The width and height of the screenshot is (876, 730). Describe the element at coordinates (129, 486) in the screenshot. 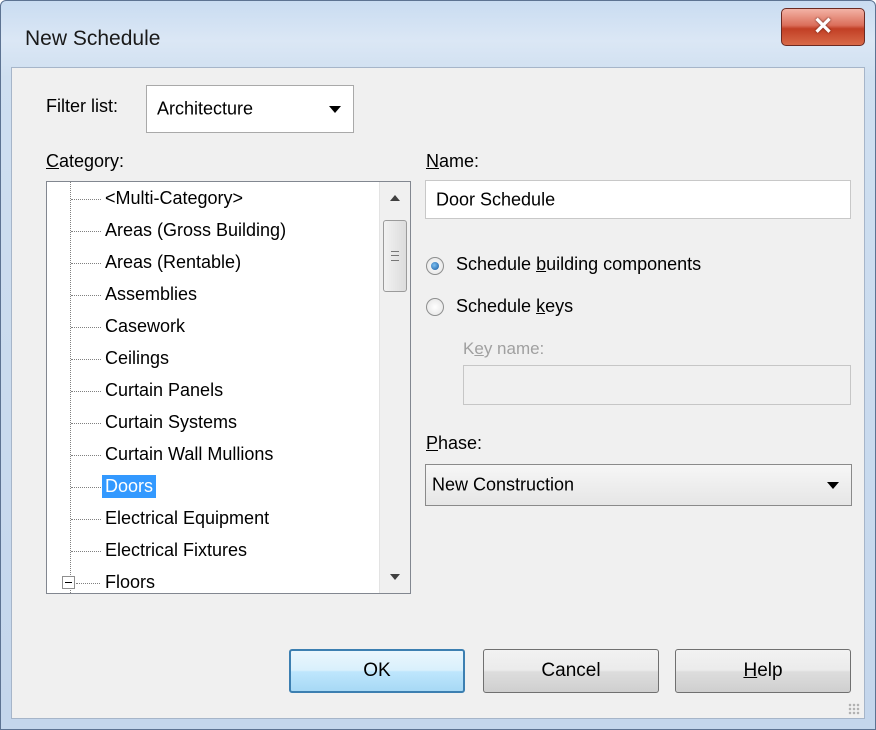

I see `category-item-label: Doors` at that location.